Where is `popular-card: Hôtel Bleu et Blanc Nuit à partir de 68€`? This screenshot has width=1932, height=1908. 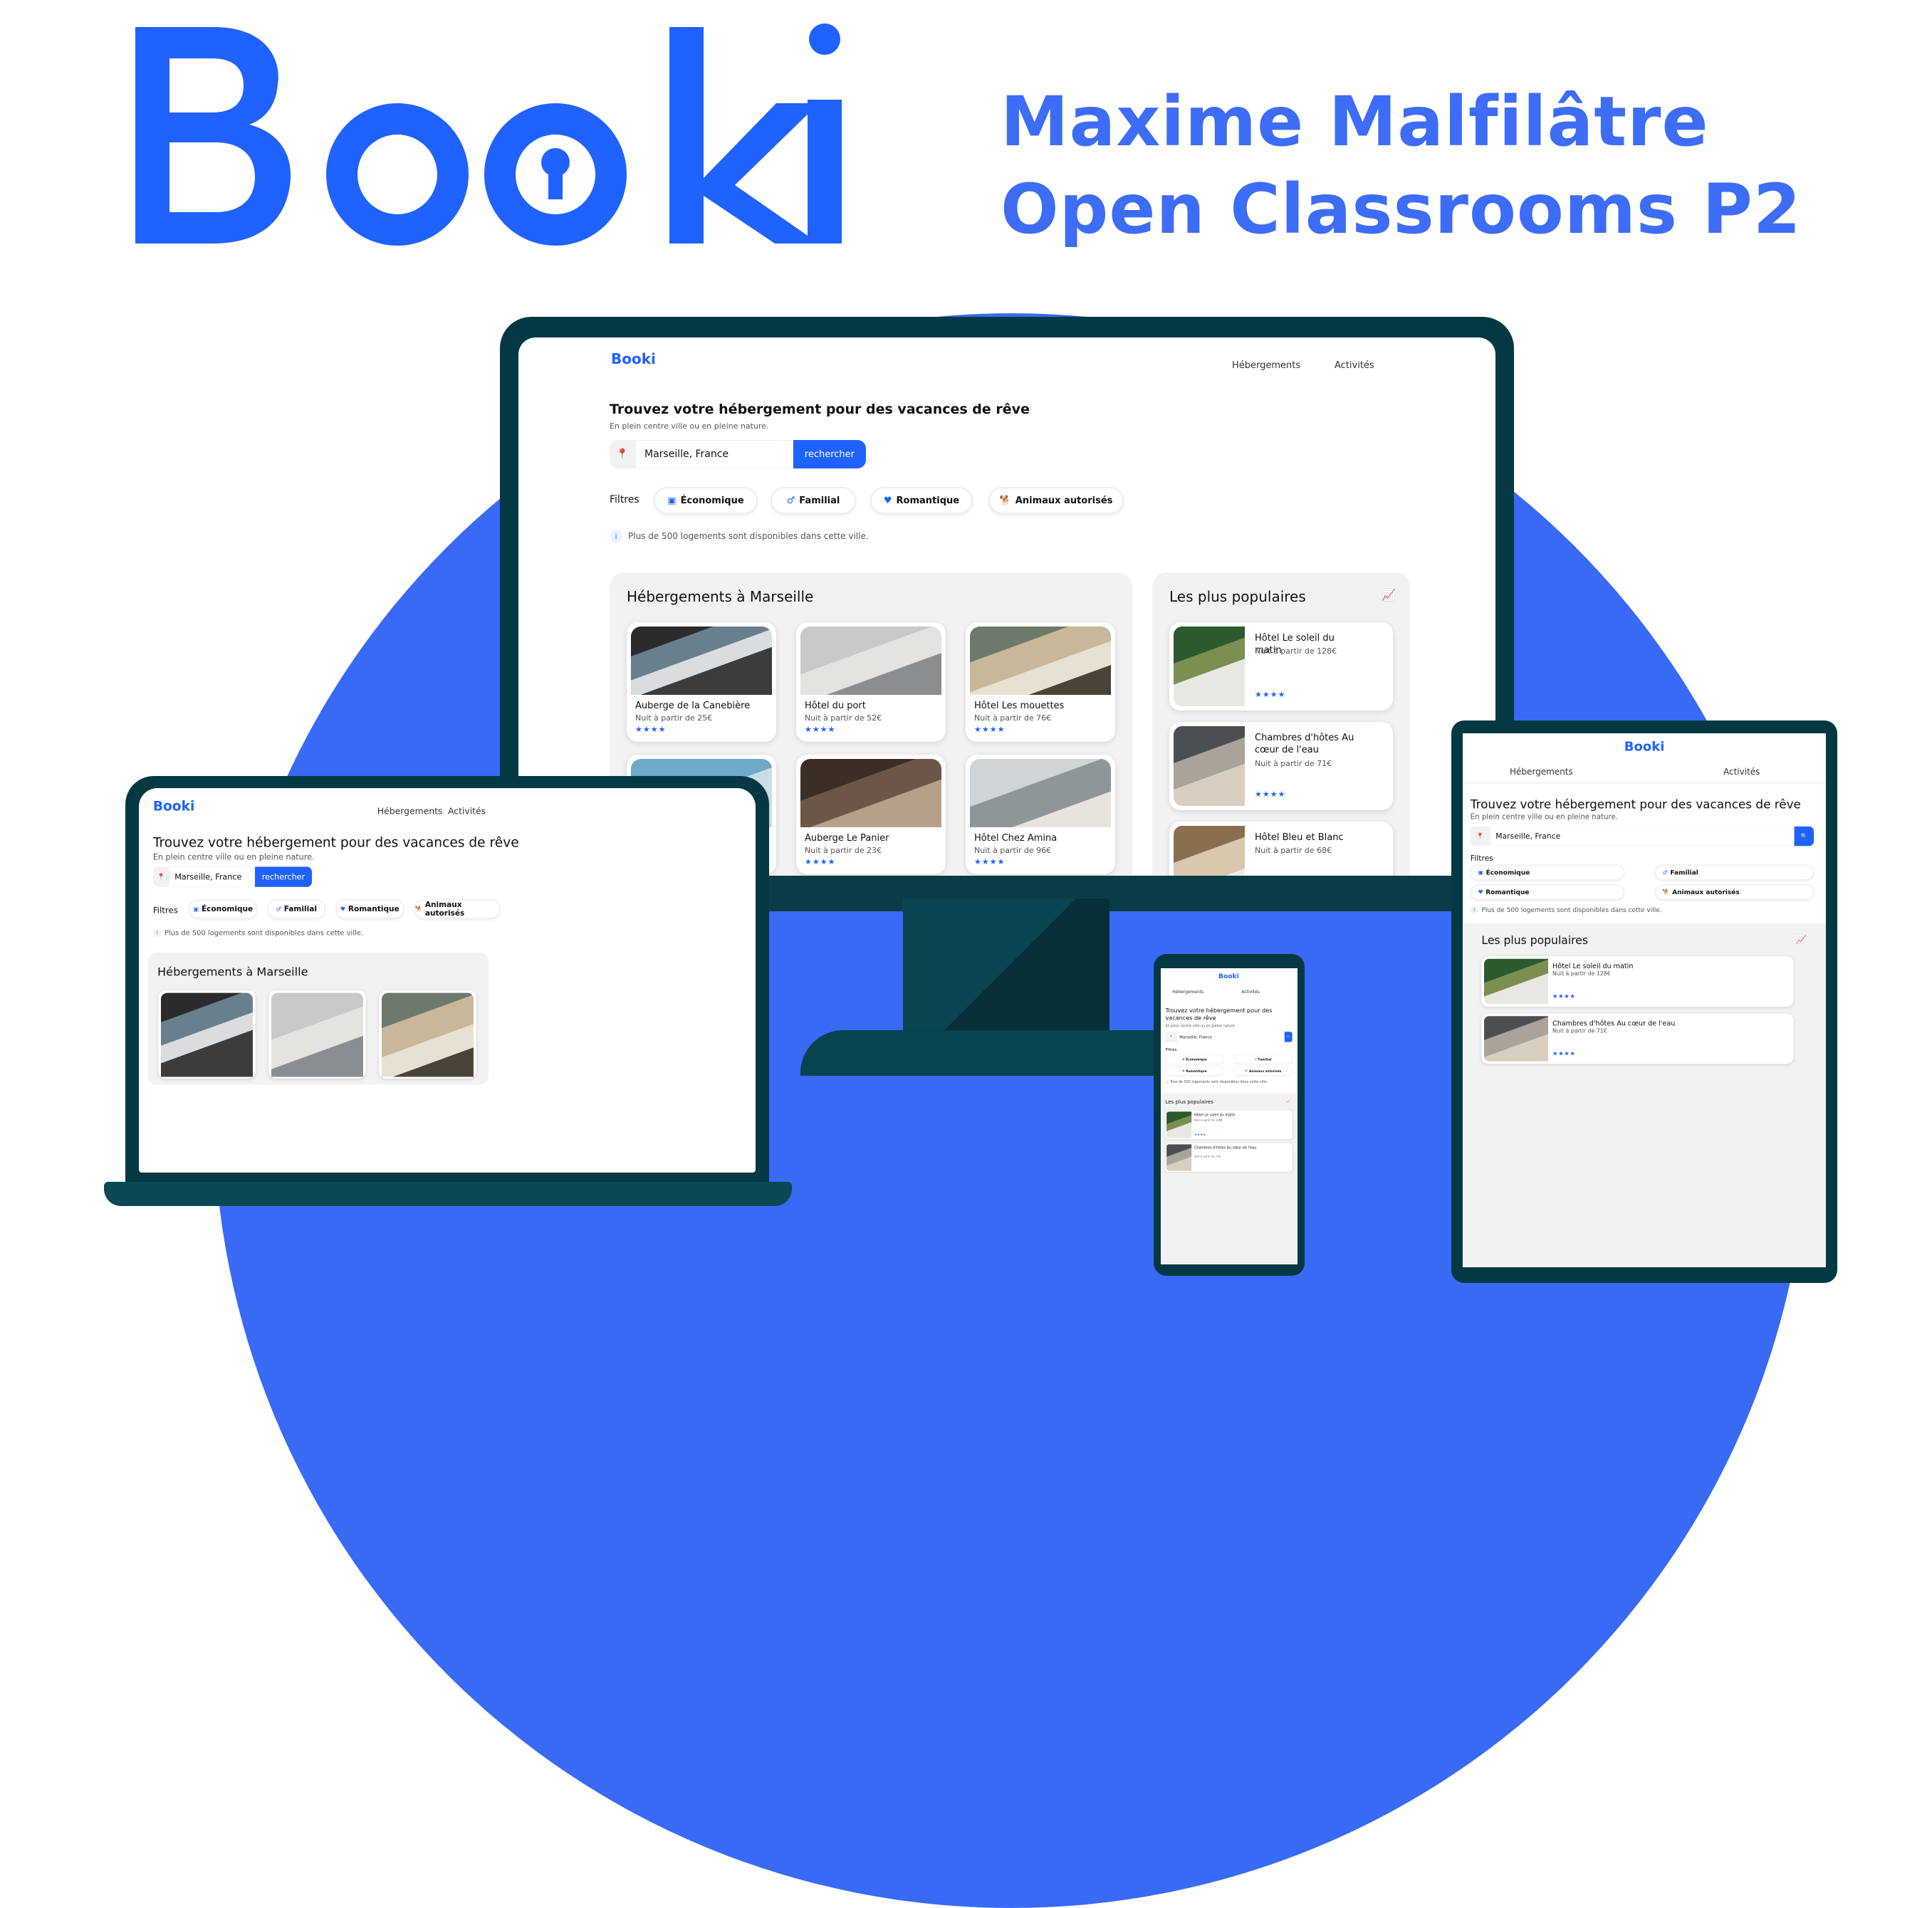
popular-card: Hôtel Bleu et Blanc Nuit à partir de 68€ is located at coordinates (1281, 849).